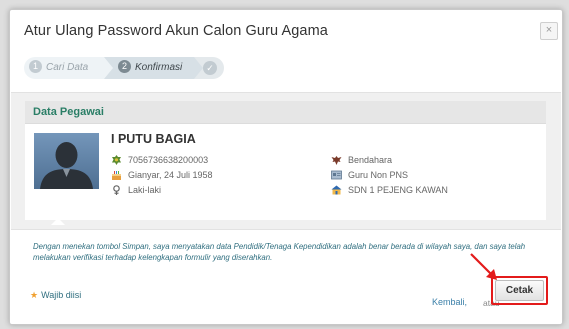  What do you see at coordinates (116, 159) in the screenshot?
I see `badge-icon` at bounding box center [116, 159].